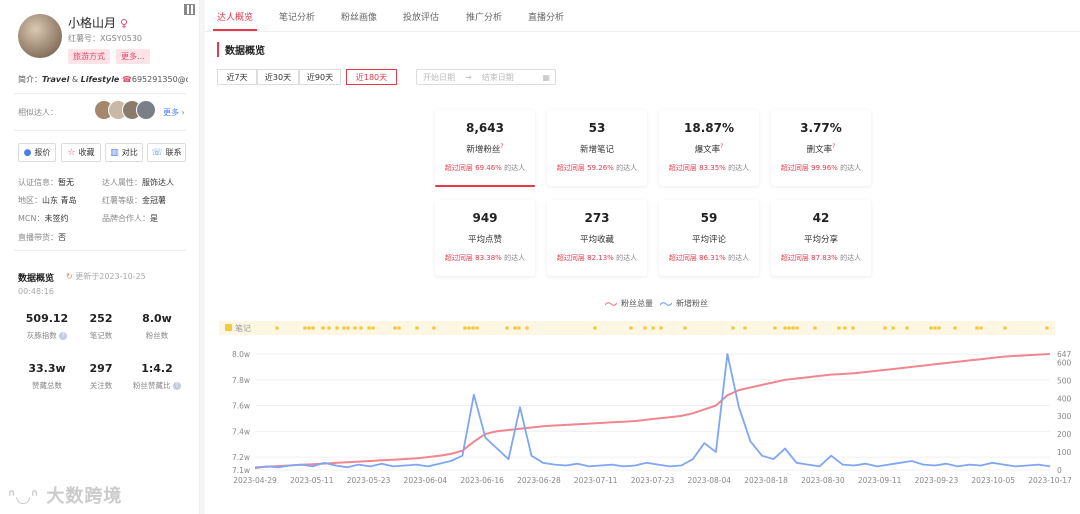 Image resolution: width=1080 pixels, height=514 pixels. I want to click on stat-value: 252, so click(101, 318).